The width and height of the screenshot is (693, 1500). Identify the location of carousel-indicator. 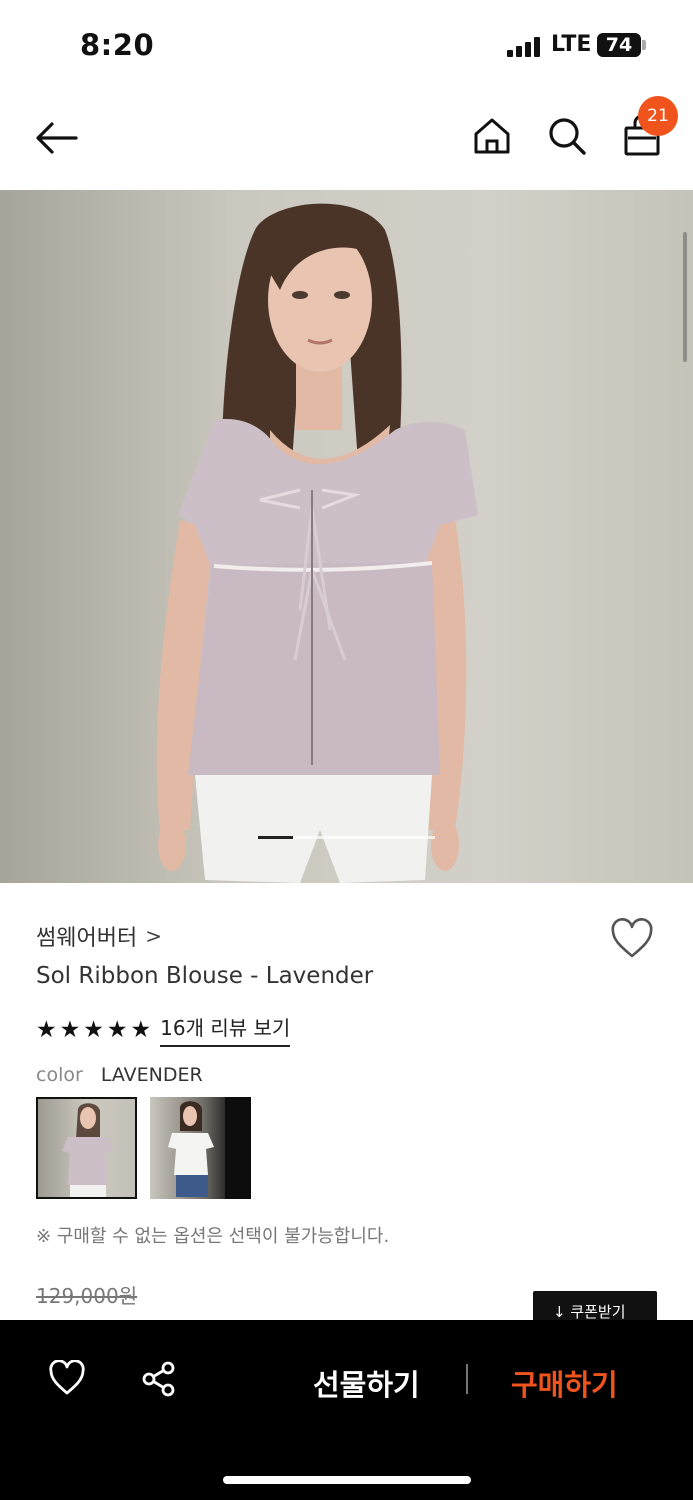
(346, 837).